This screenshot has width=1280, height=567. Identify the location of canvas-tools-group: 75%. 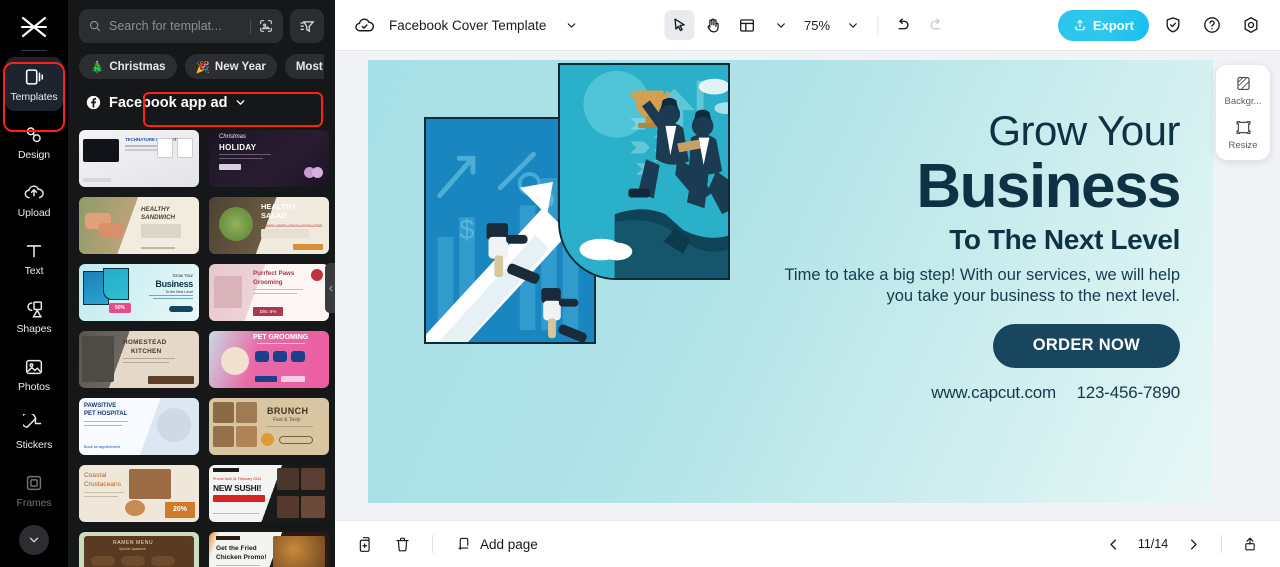
(807, 25).